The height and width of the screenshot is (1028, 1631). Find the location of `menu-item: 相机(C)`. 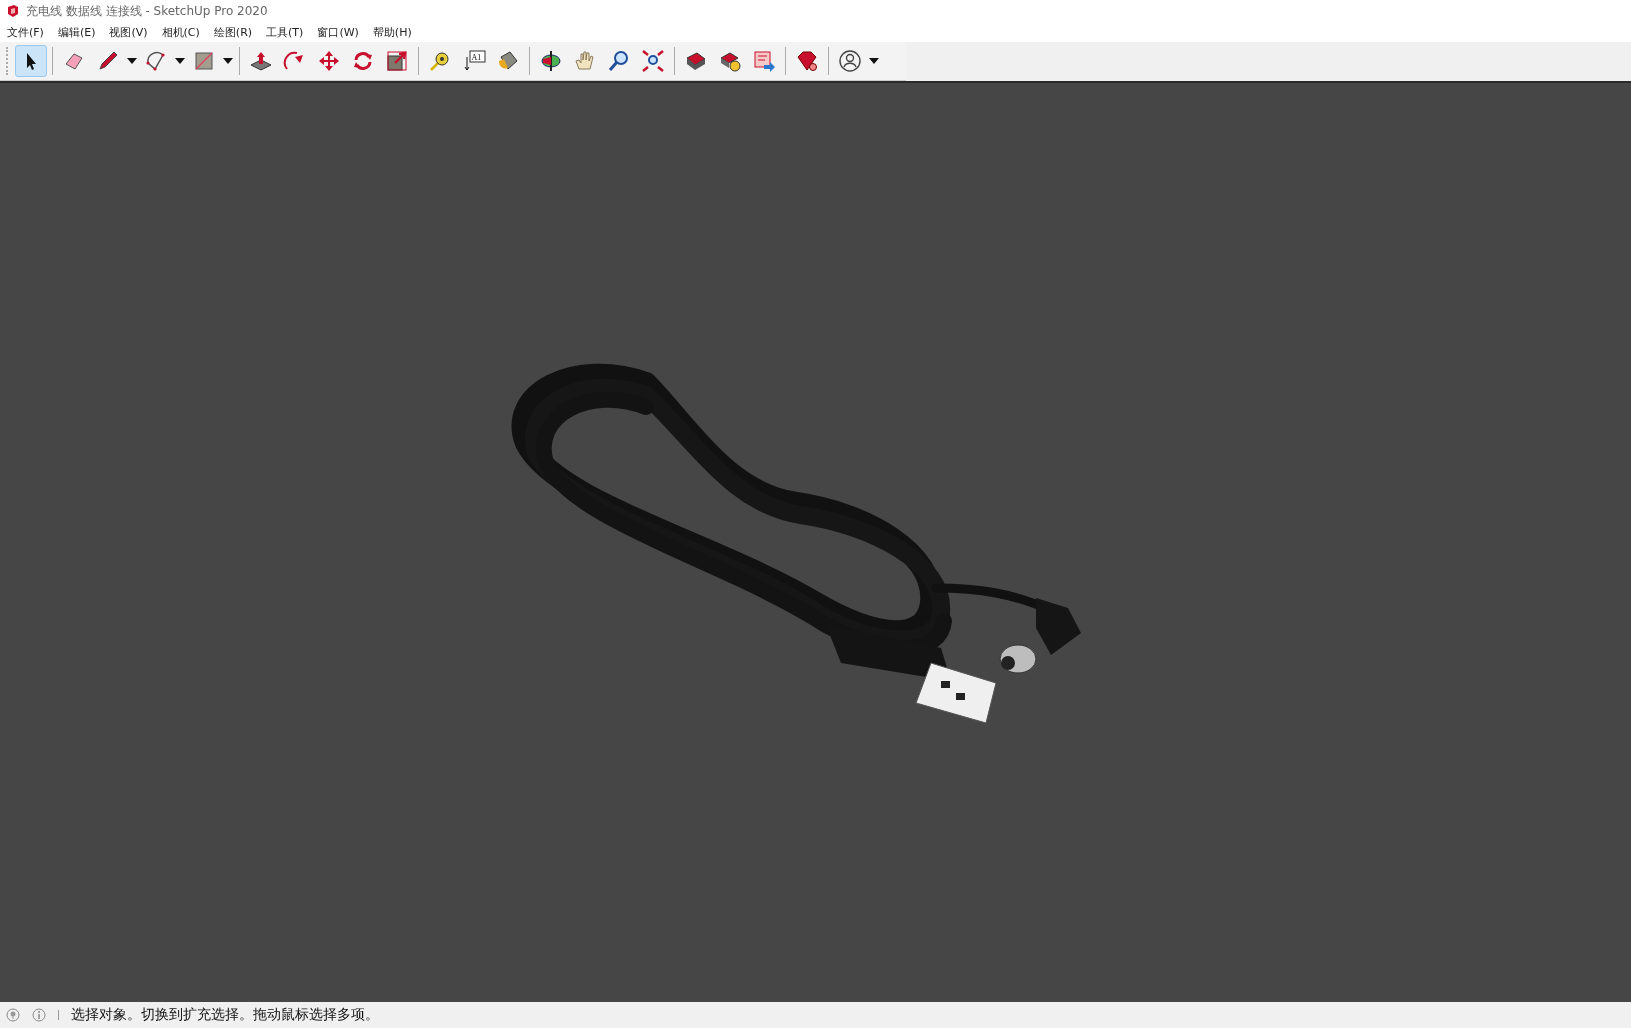

menu-item: 相机(C) is located at coordinates (180, 32).